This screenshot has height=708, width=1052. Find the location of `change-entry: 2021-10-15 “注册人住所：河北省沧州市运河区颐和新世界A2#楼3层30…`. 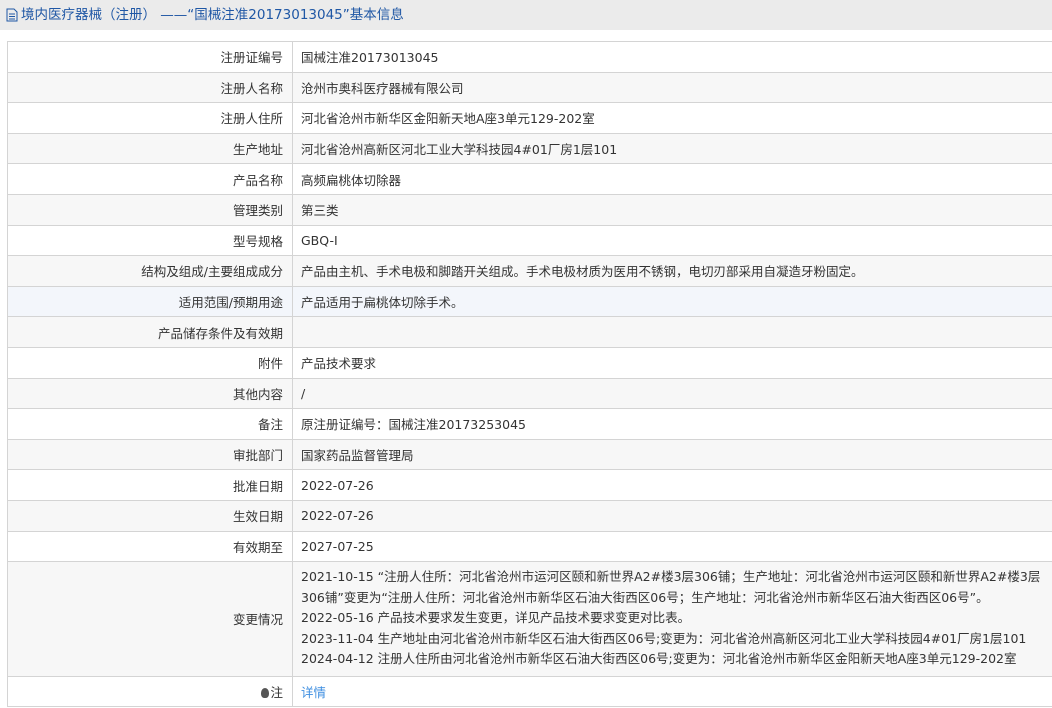

change-entry: 2021-10-15 “注册人住所：河北省沧州市运河区颐和新世界A2#楼3层30… is located at coordinates (671, 587).